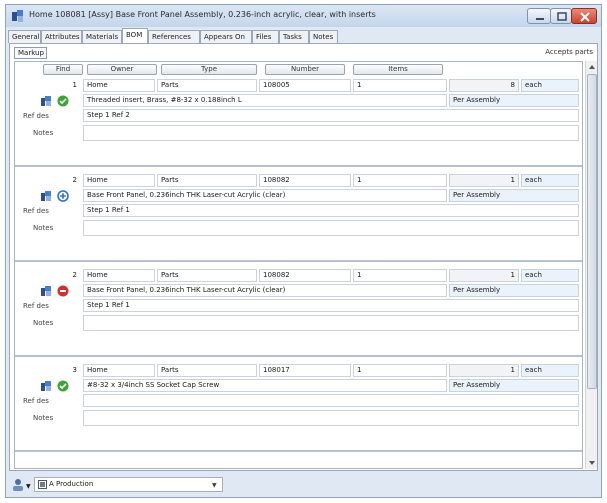 The width and height of the screenshot is (607, 503). I want to click on tab-notes: Notes, so click(323, 36).